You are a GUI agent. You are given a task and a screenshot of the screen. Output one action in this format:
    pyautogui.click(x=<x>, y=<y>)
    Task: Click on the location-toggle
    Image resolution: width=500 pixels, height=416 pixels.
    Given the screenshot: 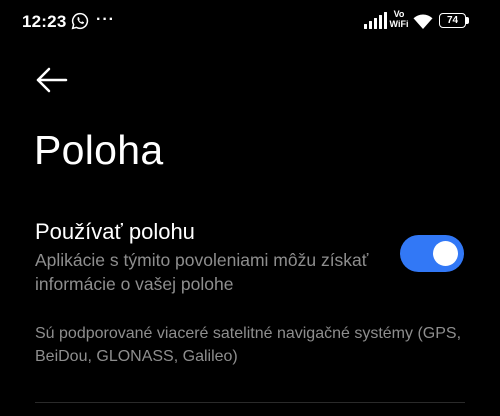 What is the action you would take?
    pyautogui.click(x=432, y=253)
    